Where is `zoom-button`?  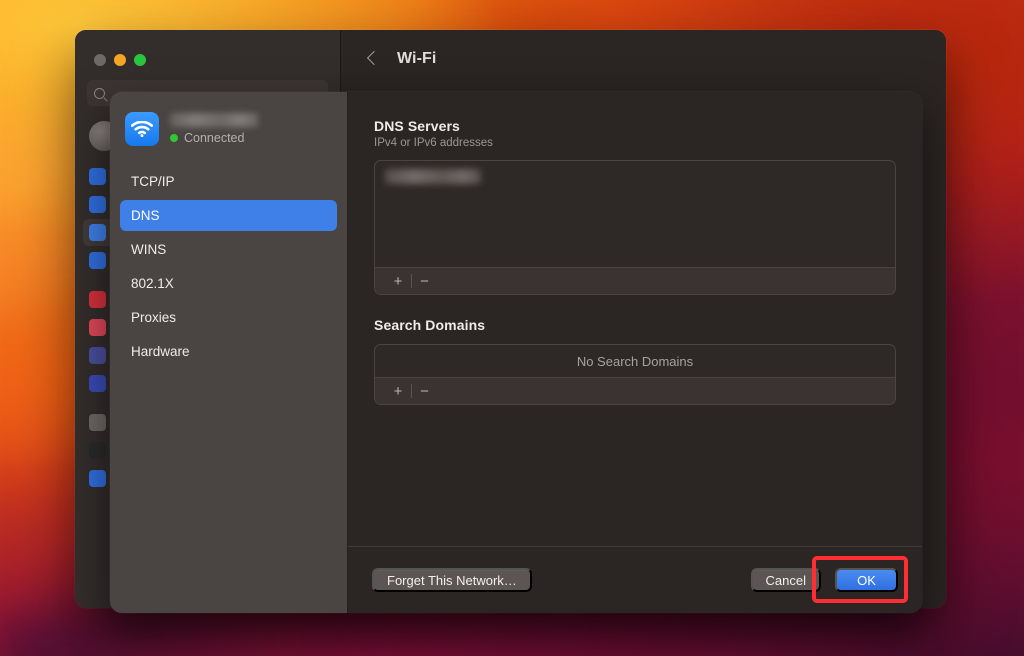 zoom-button is located at coordinates (140, 60).